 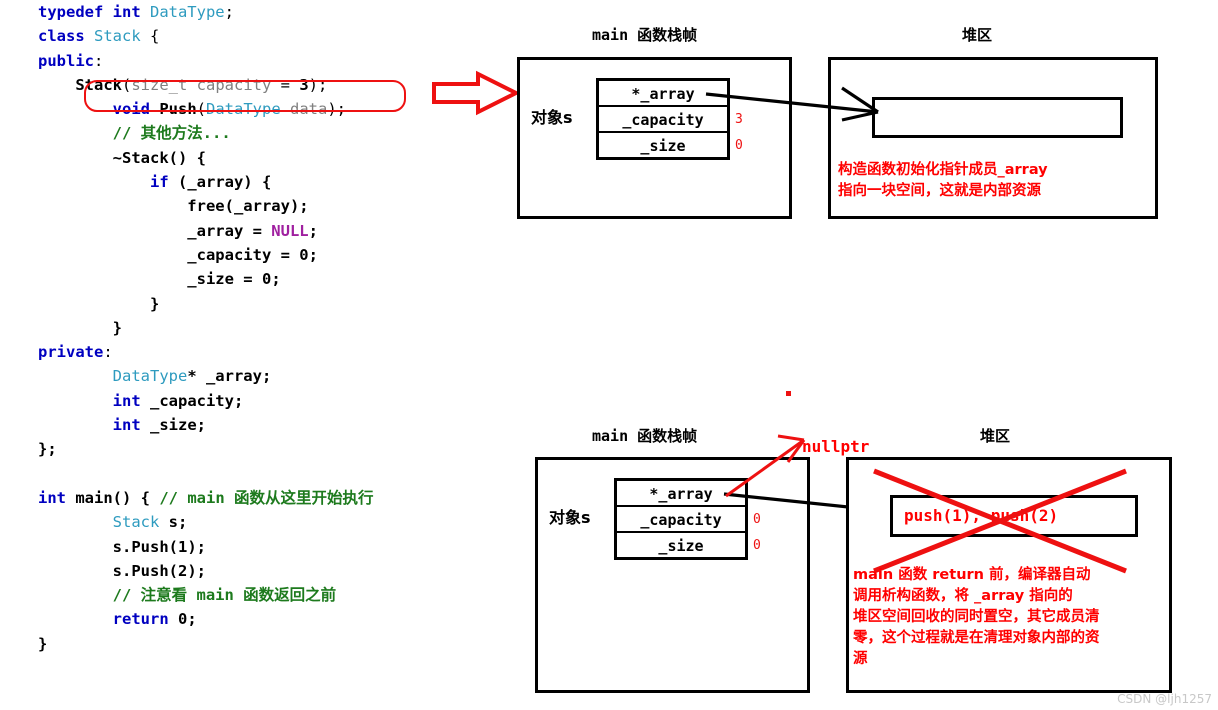 What do you see at coordinates (75, 352) in the screenshot?
I see `code-line: private:` at bounding box center [75, 352].